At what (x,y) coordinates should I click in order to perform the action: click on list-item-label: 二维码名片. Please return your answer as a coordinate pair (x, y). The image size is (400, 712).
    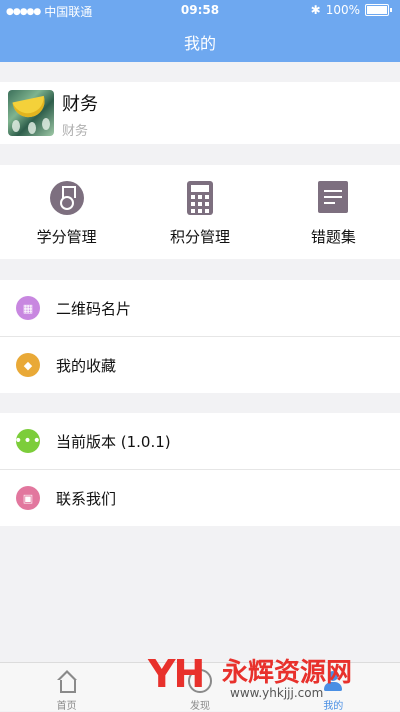
    Looking at the image, I should click on (94, 309).